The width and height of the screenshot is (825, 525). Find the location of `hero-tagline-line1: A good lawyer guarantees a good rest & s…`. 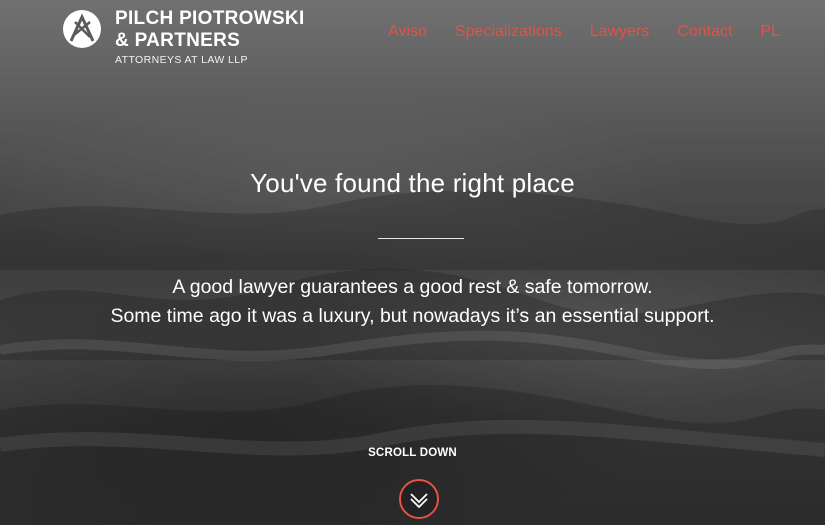

hero-tagline-line1: A good lawyer guarantees a good rest & s… is located at coordinates (412, 287).